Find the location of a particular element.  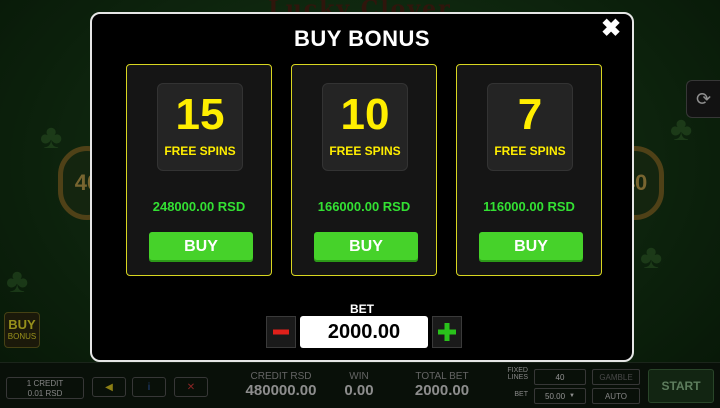

bonus-price: 166000.00 RSD is located at coordinates (364, 206).